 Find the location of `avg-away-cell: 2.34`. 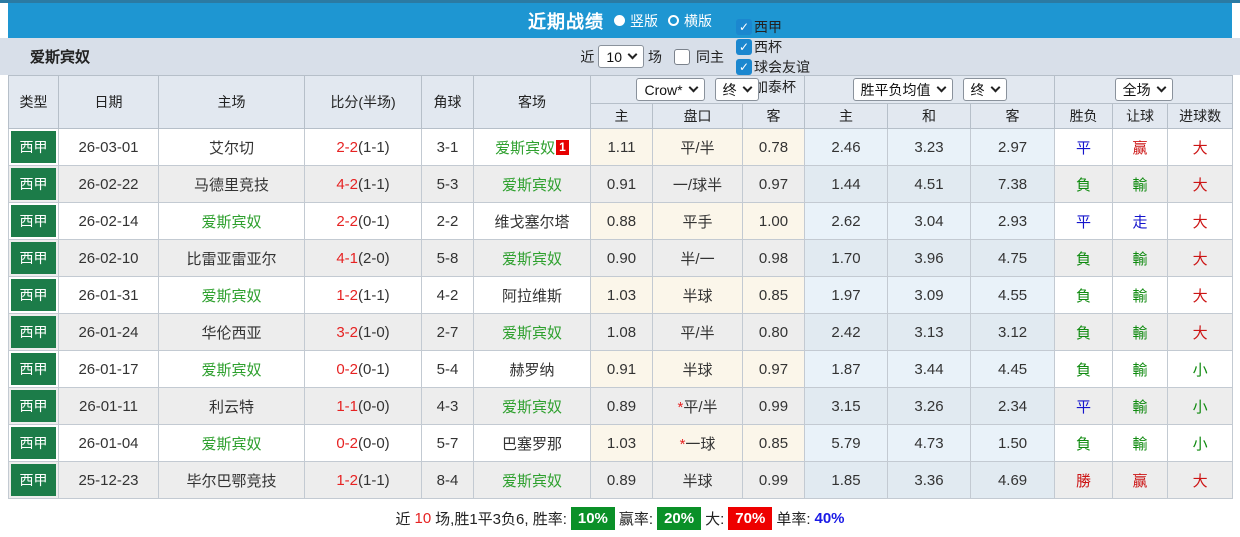

avg-away-cell: 2.34 is located at coordinates (1013, 406).